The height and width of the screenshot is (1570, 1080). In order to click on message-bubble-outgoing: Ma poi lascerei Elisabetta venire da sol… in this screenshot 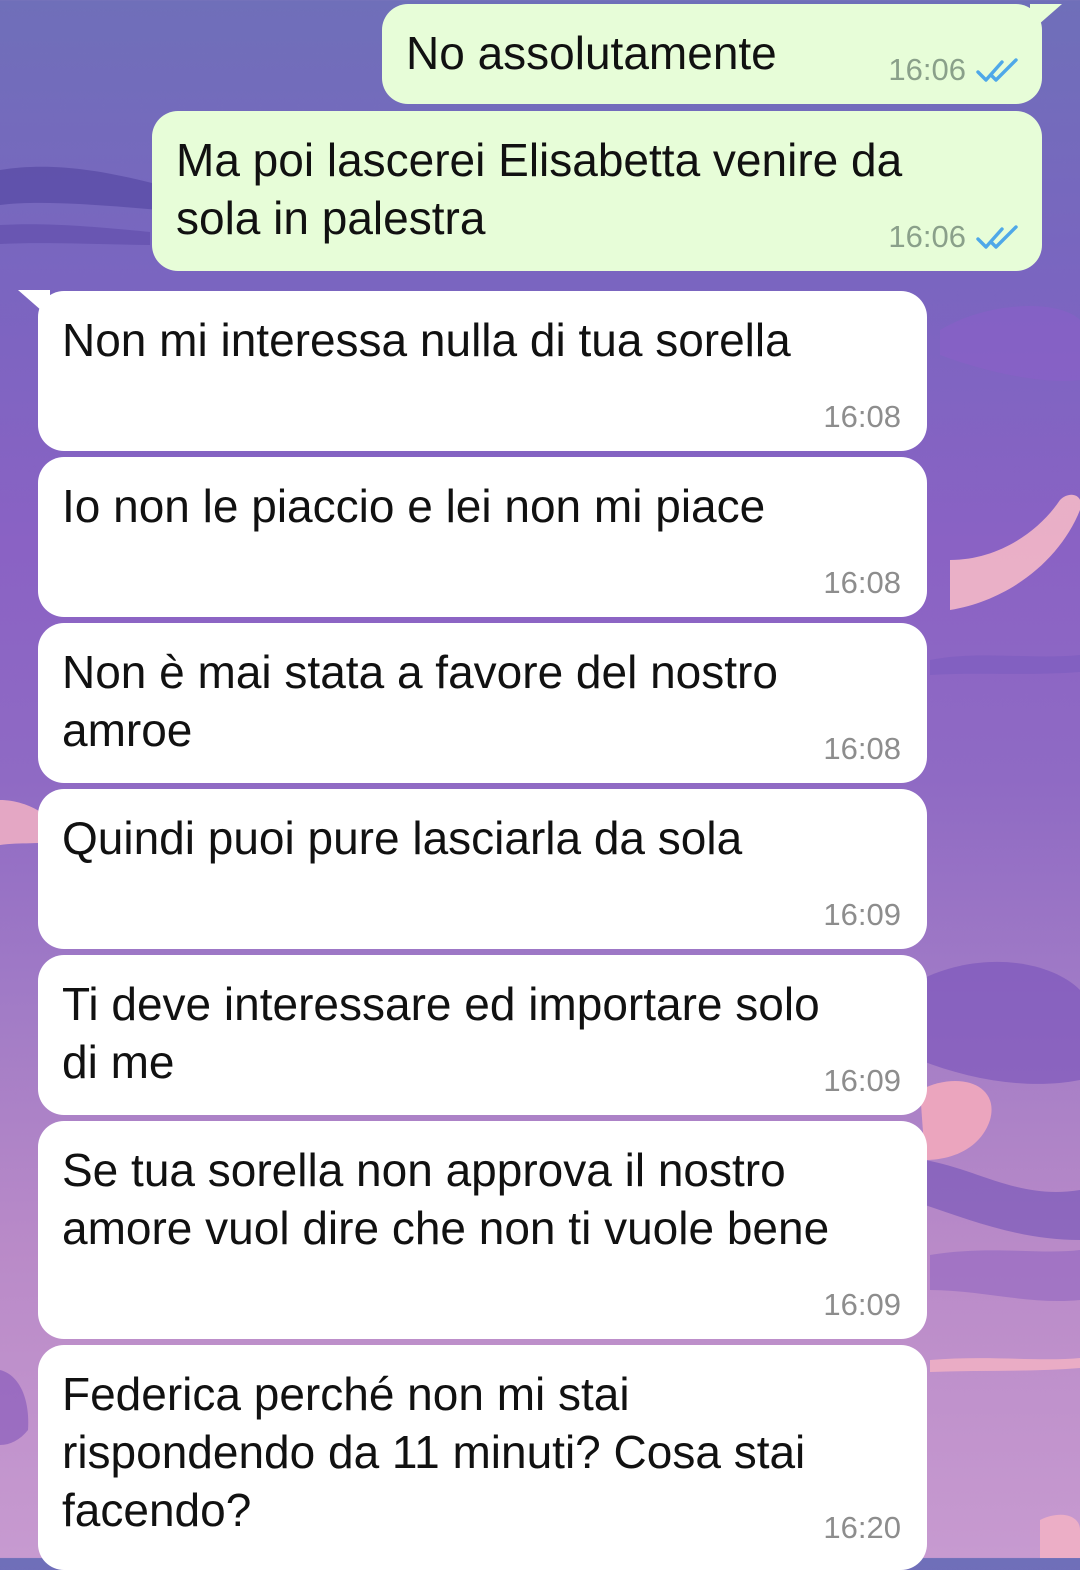, I will do `click(597, 191)`.